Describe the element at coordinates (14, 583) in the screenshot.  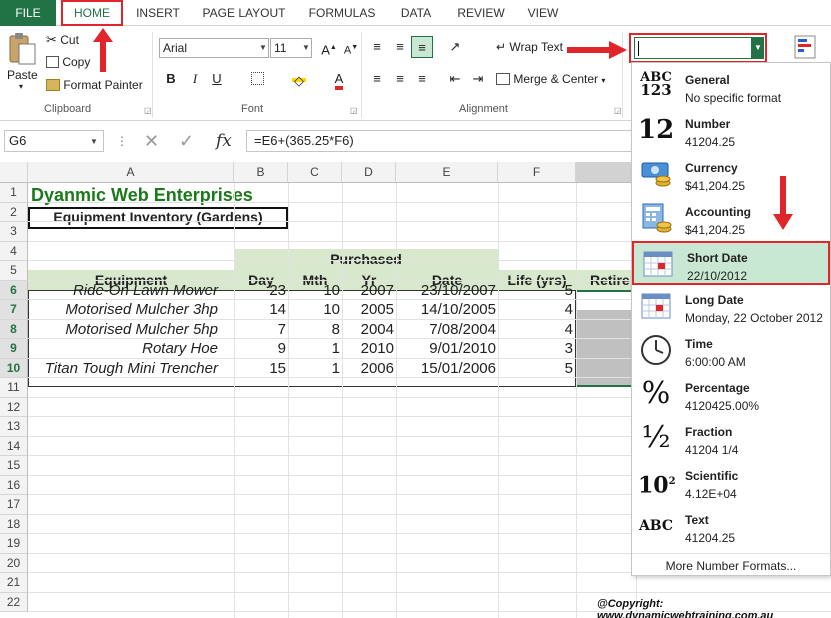
I see `row-header: 21` at that location.